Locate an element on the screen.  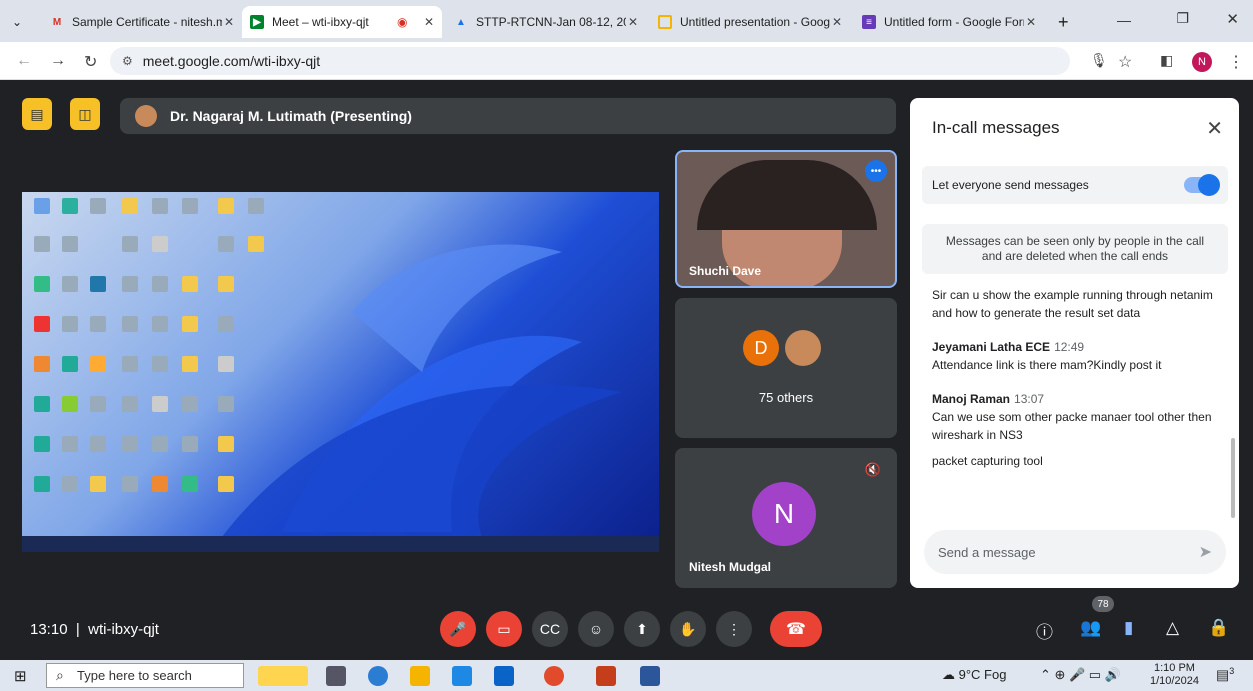
speaking-indicator-icon: ••• is located at coordinates (876, 171).